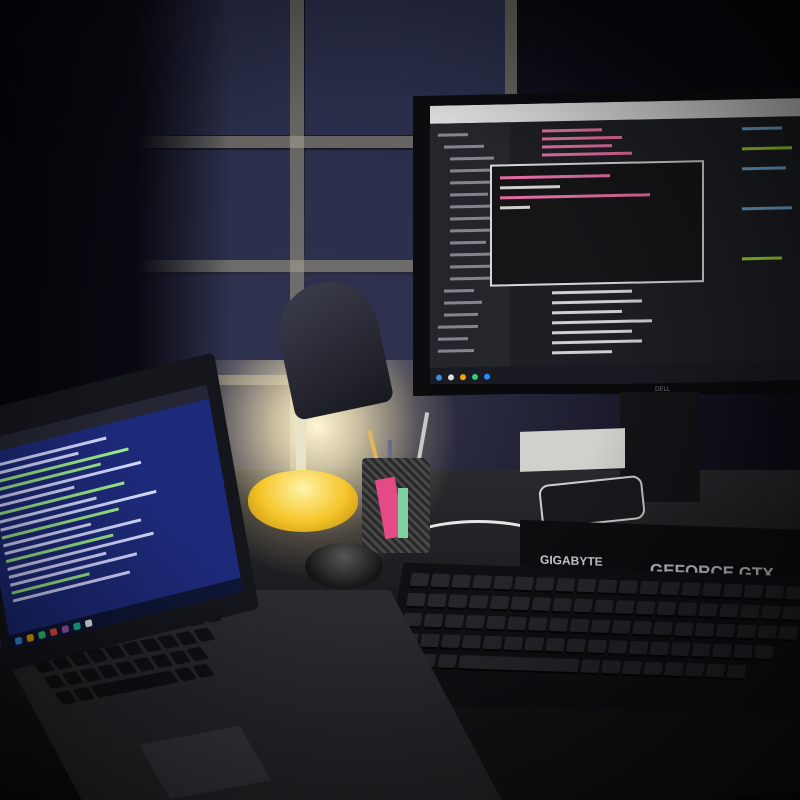  I want to click on pen-holder, so click(396, 505).